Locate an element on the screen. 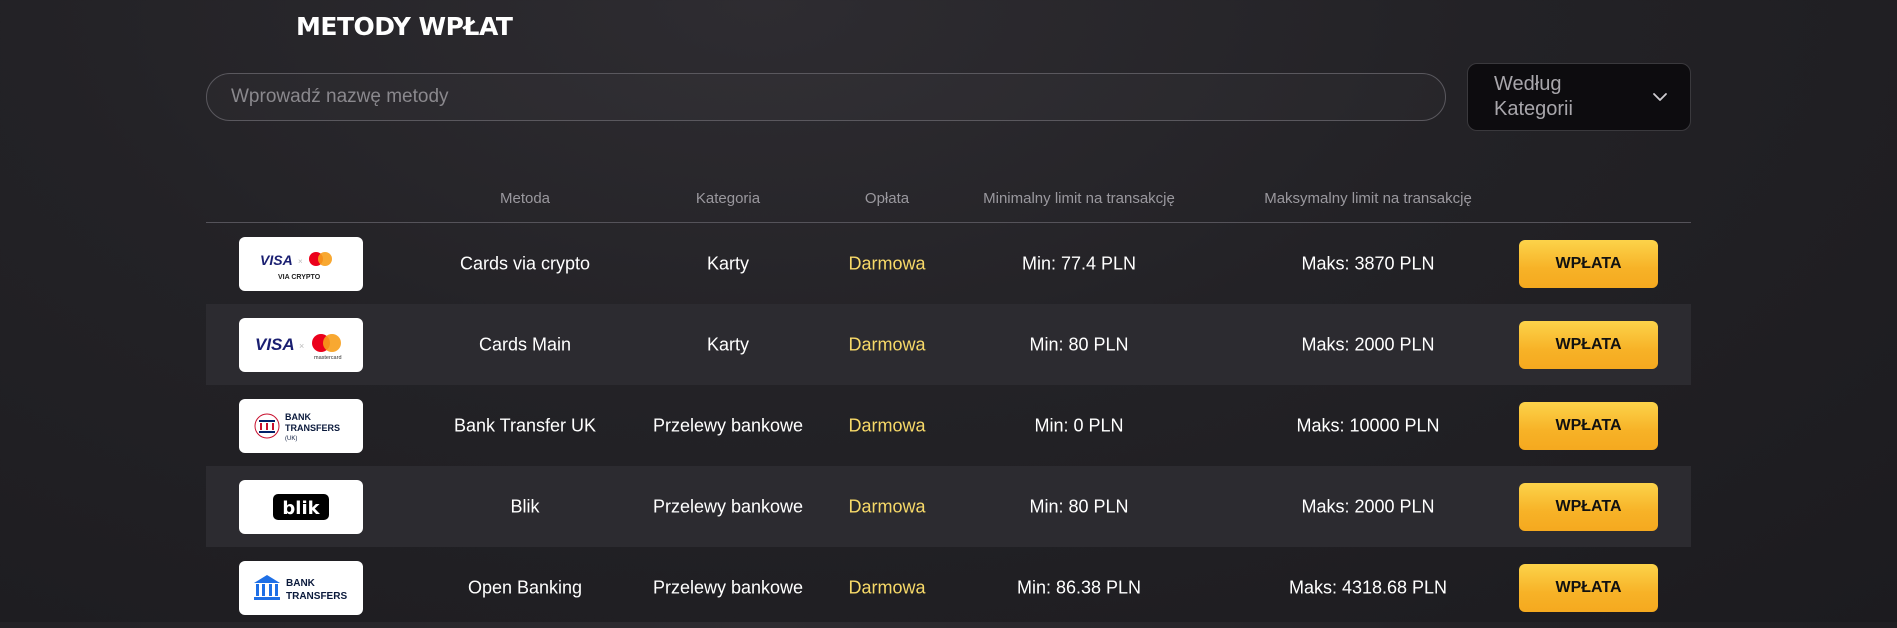 This screenshot has width=1897, height=628. header-method: Metoda is located at coordinates (525, 198).